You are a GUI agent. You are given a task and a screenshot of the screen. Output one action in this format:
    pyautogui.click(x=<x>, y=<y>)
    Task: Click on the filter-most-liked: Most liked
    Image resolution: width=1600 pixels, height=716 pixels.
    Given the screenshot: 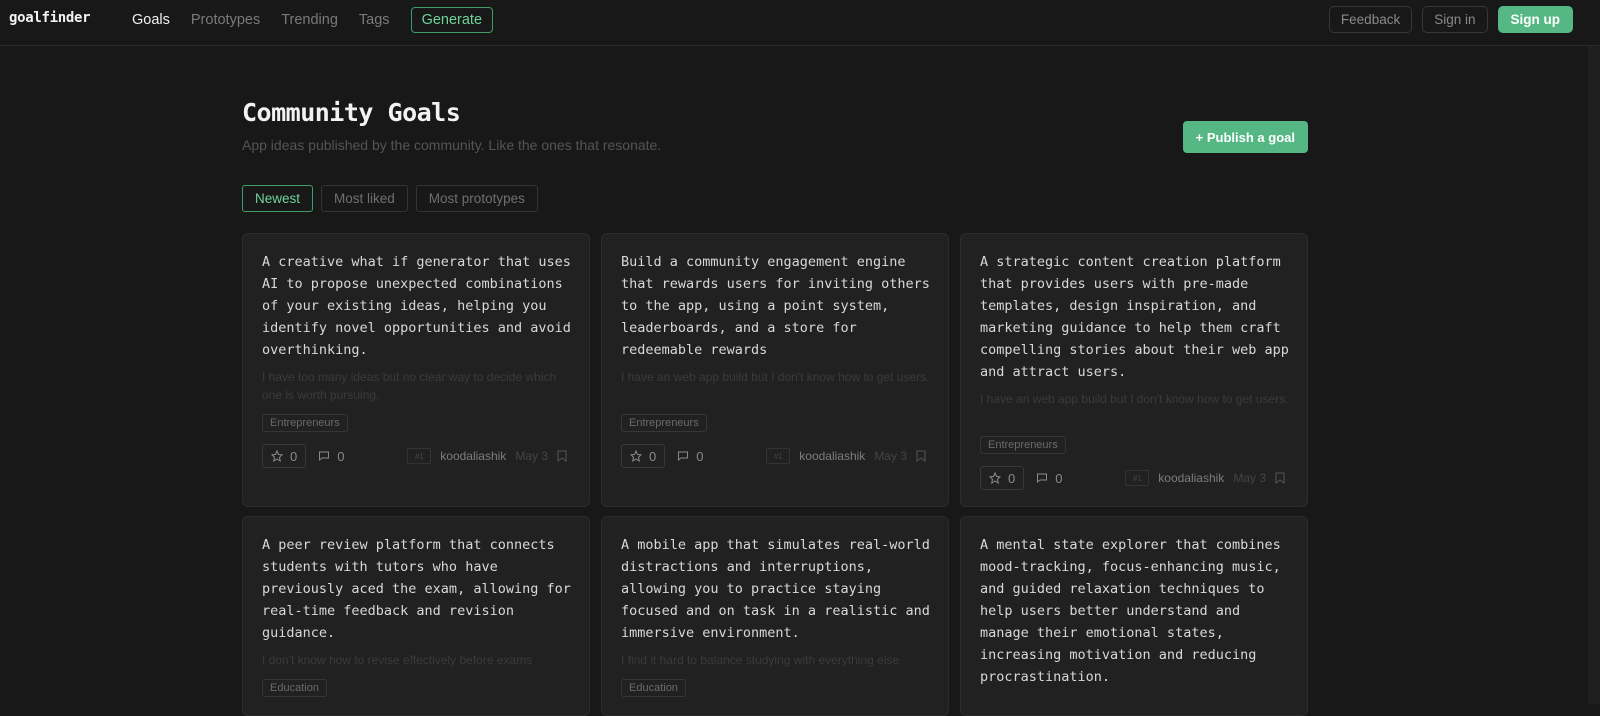 What is the action you would take?
    pyautogui.click(x=364, y=198)
    